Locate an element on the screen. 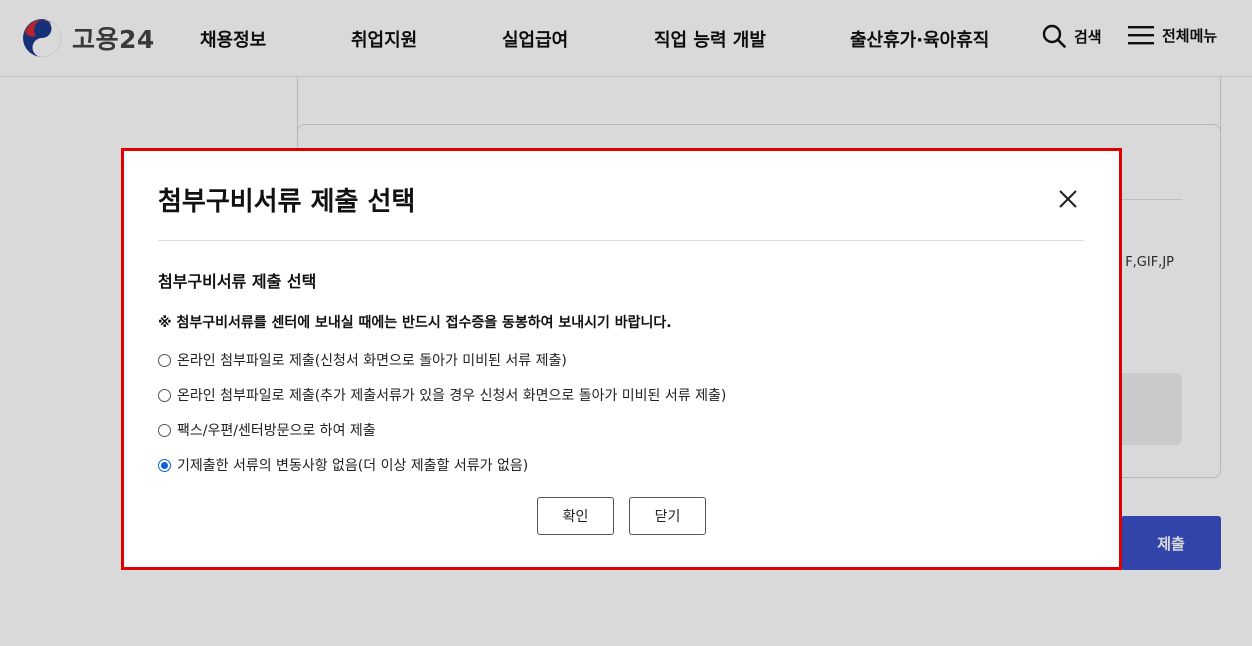 This screenshot has width=1252, height=646. option-no-changes-label: 기제출한 서류의 변동사항 없음(더 이상 제출할 서류가 없음) is located at coordinates (353, 466).